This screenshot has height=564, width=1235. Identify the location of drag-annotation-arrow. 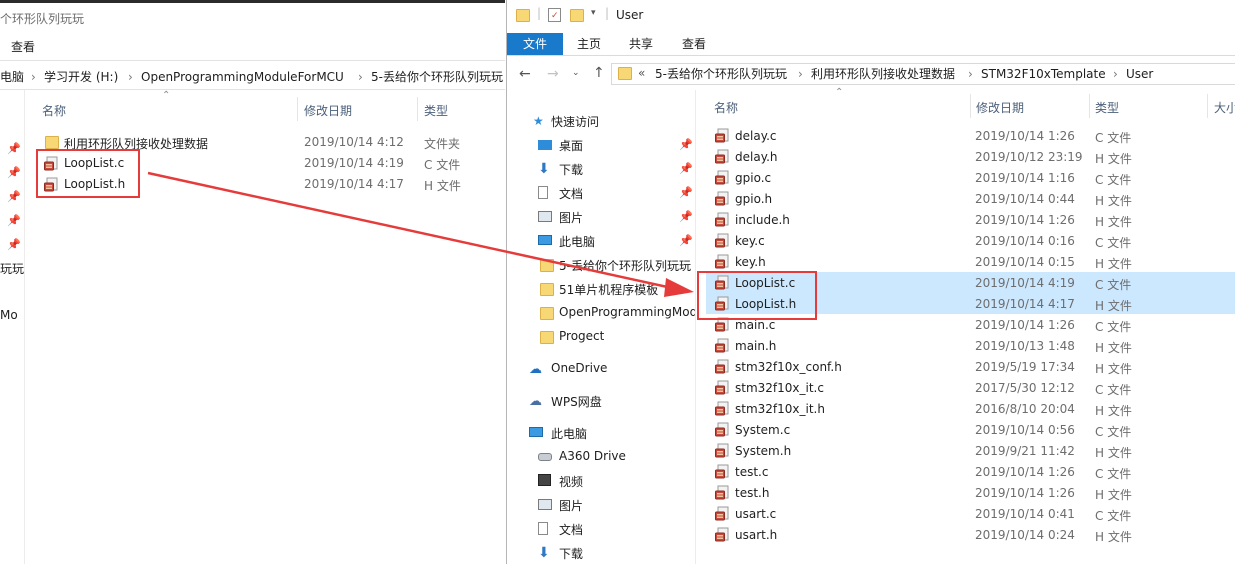
(420, 234).